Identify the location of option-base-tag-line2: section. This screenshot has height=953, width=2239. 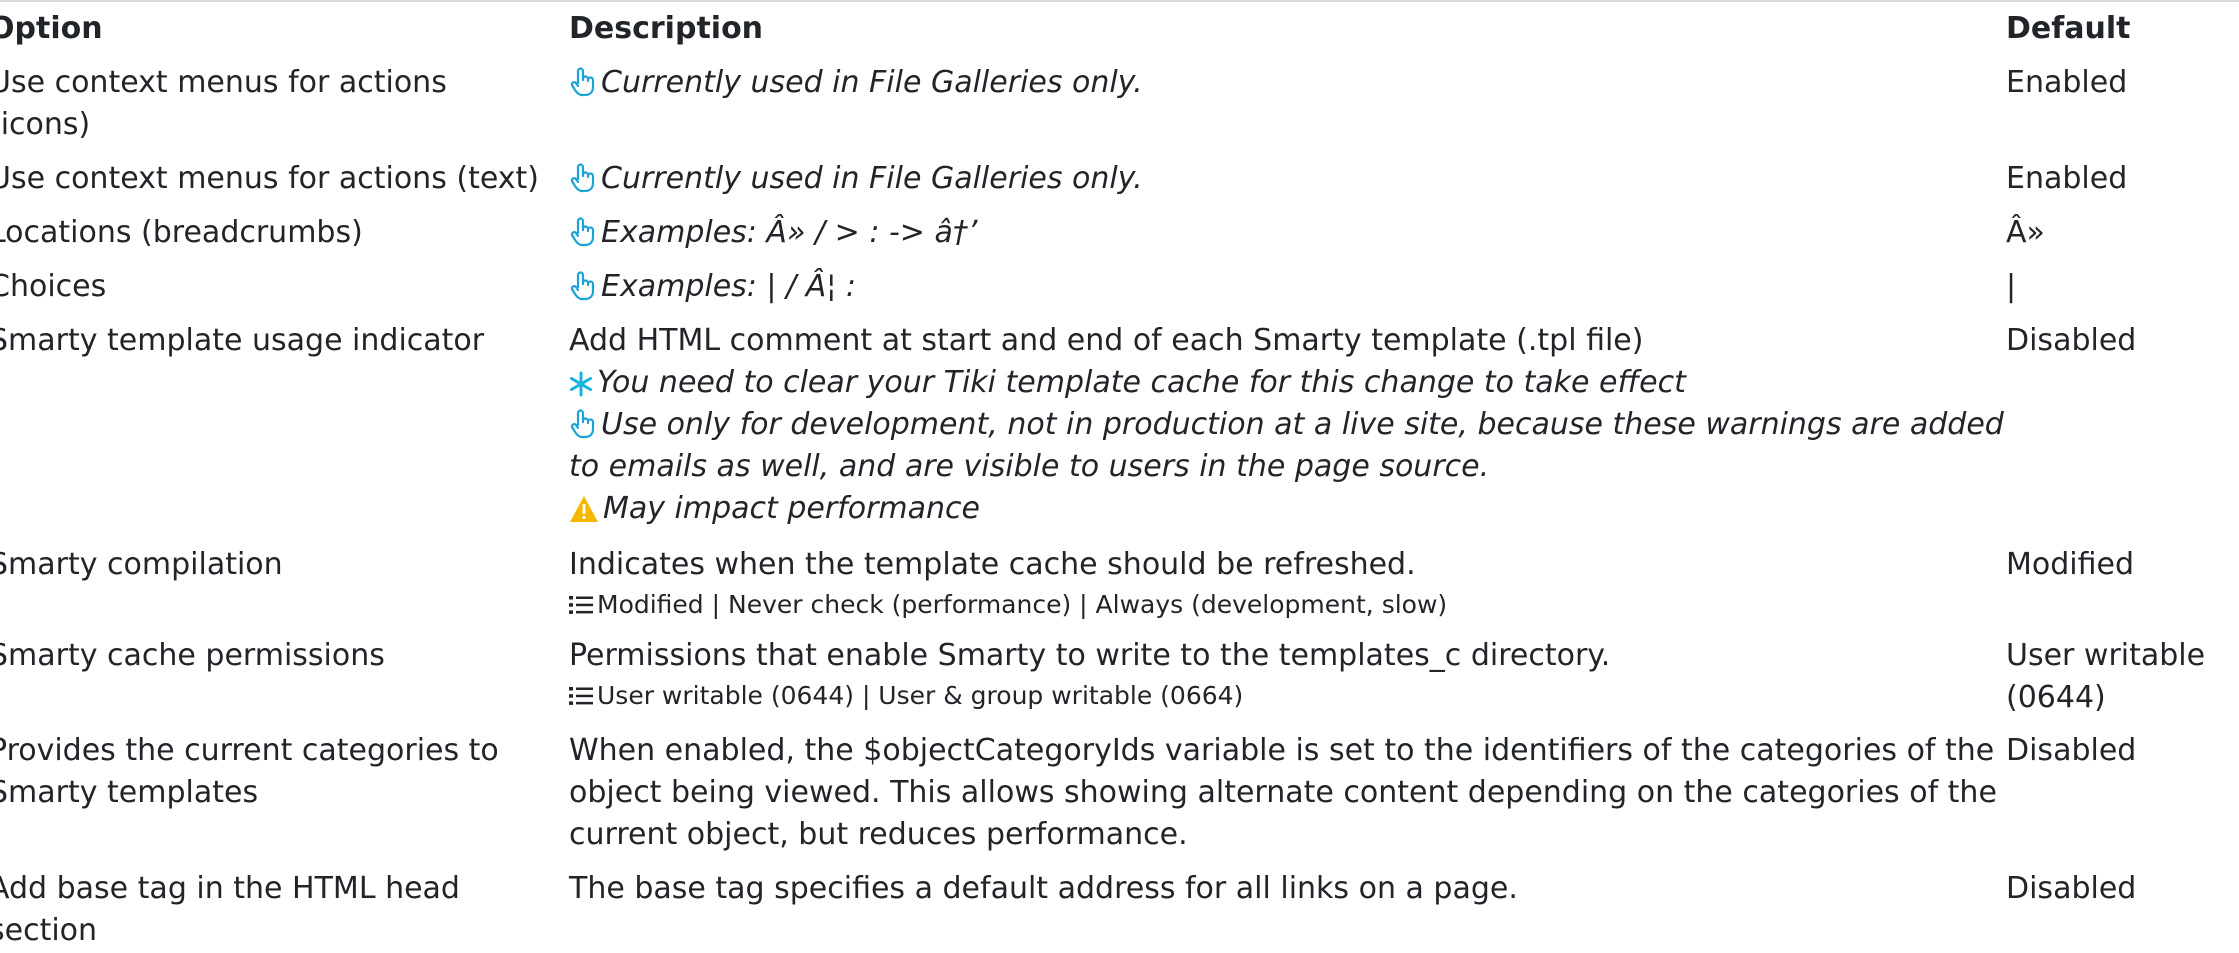
(49, 930).